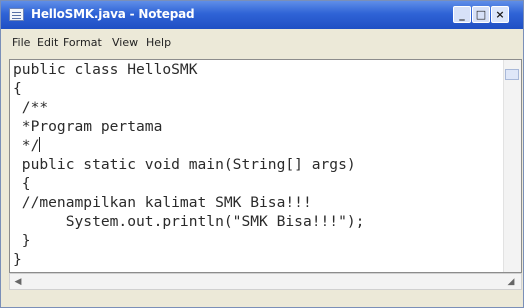 This screenshot has width=524, height=308. What do you see at coordinates (113, 14) in the screenshot?
I see `window-title: HelloSMK.java - Notepad` at bounding box center [113, 14].